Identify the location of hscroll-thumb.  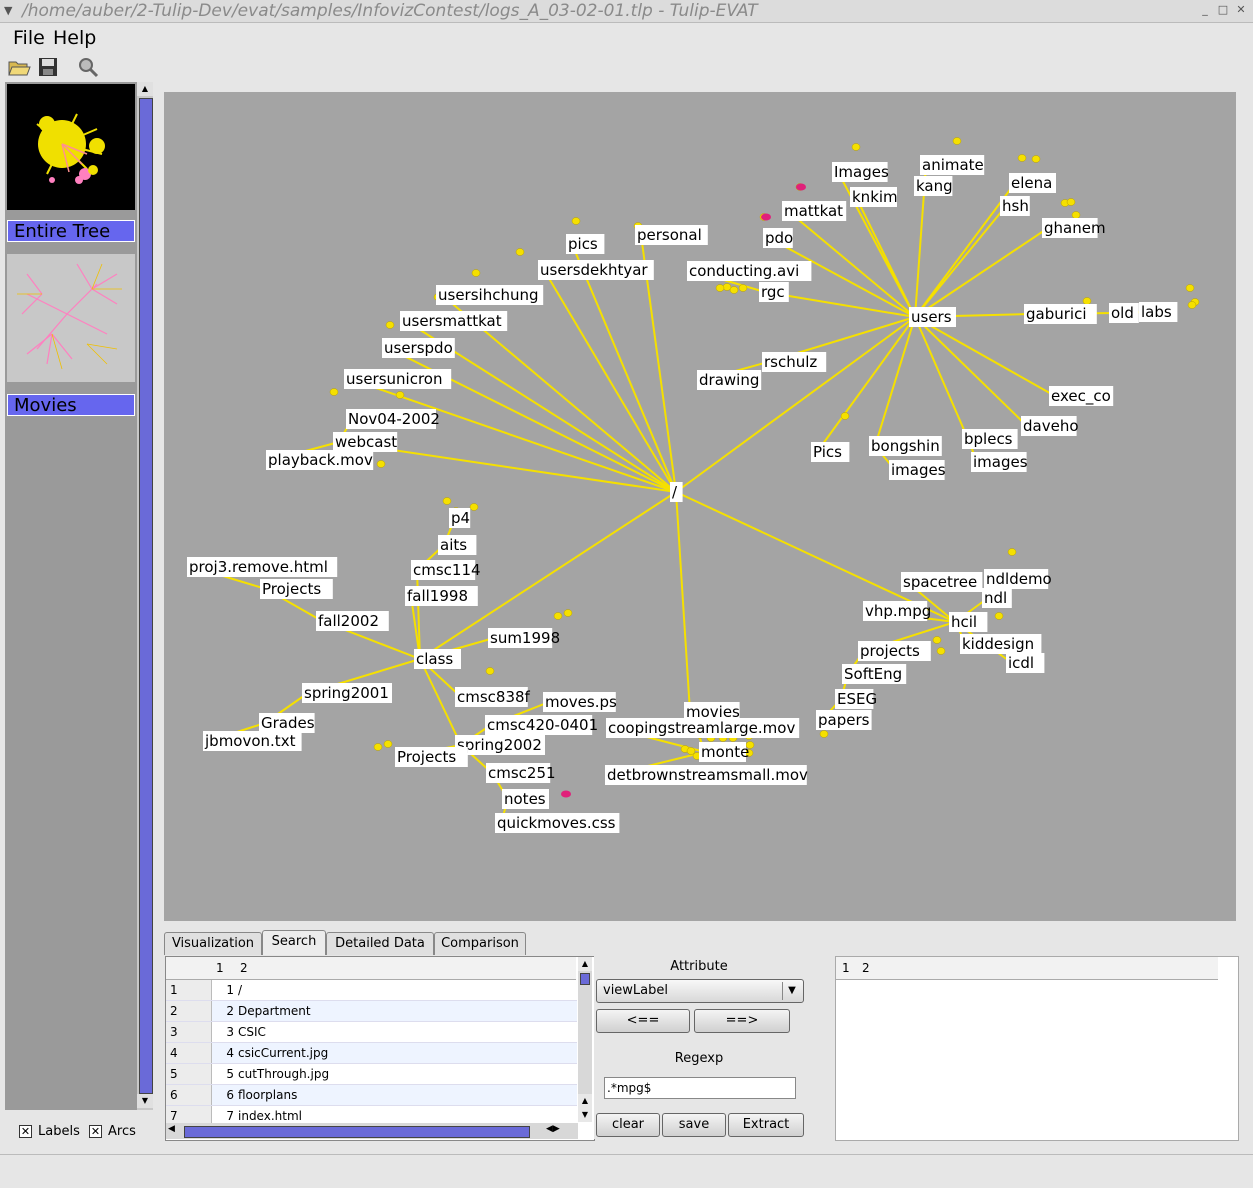
(357, 1132).